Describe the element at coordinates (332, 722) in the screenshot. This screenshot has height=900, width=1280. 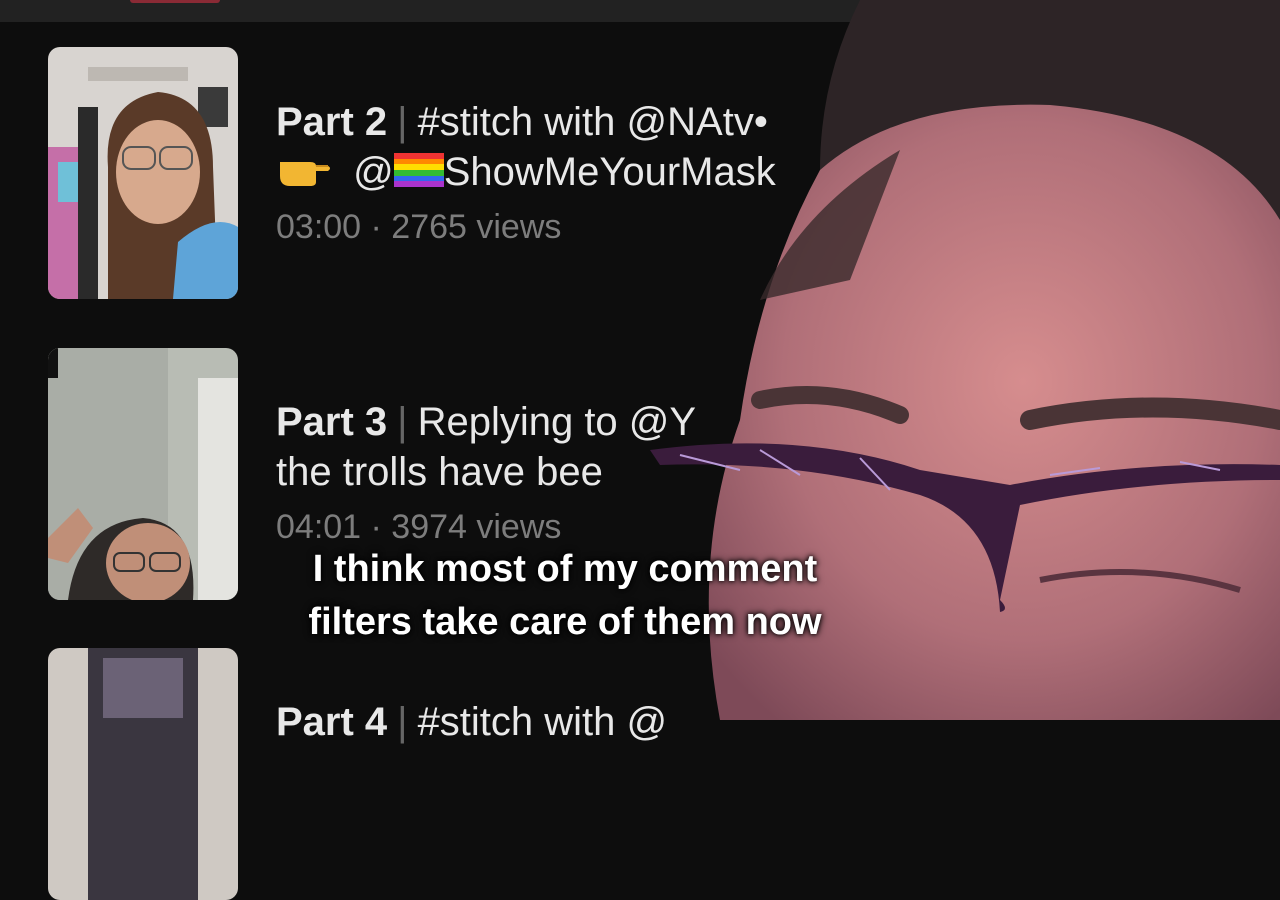
I see `part-label: Part 4` at that location.